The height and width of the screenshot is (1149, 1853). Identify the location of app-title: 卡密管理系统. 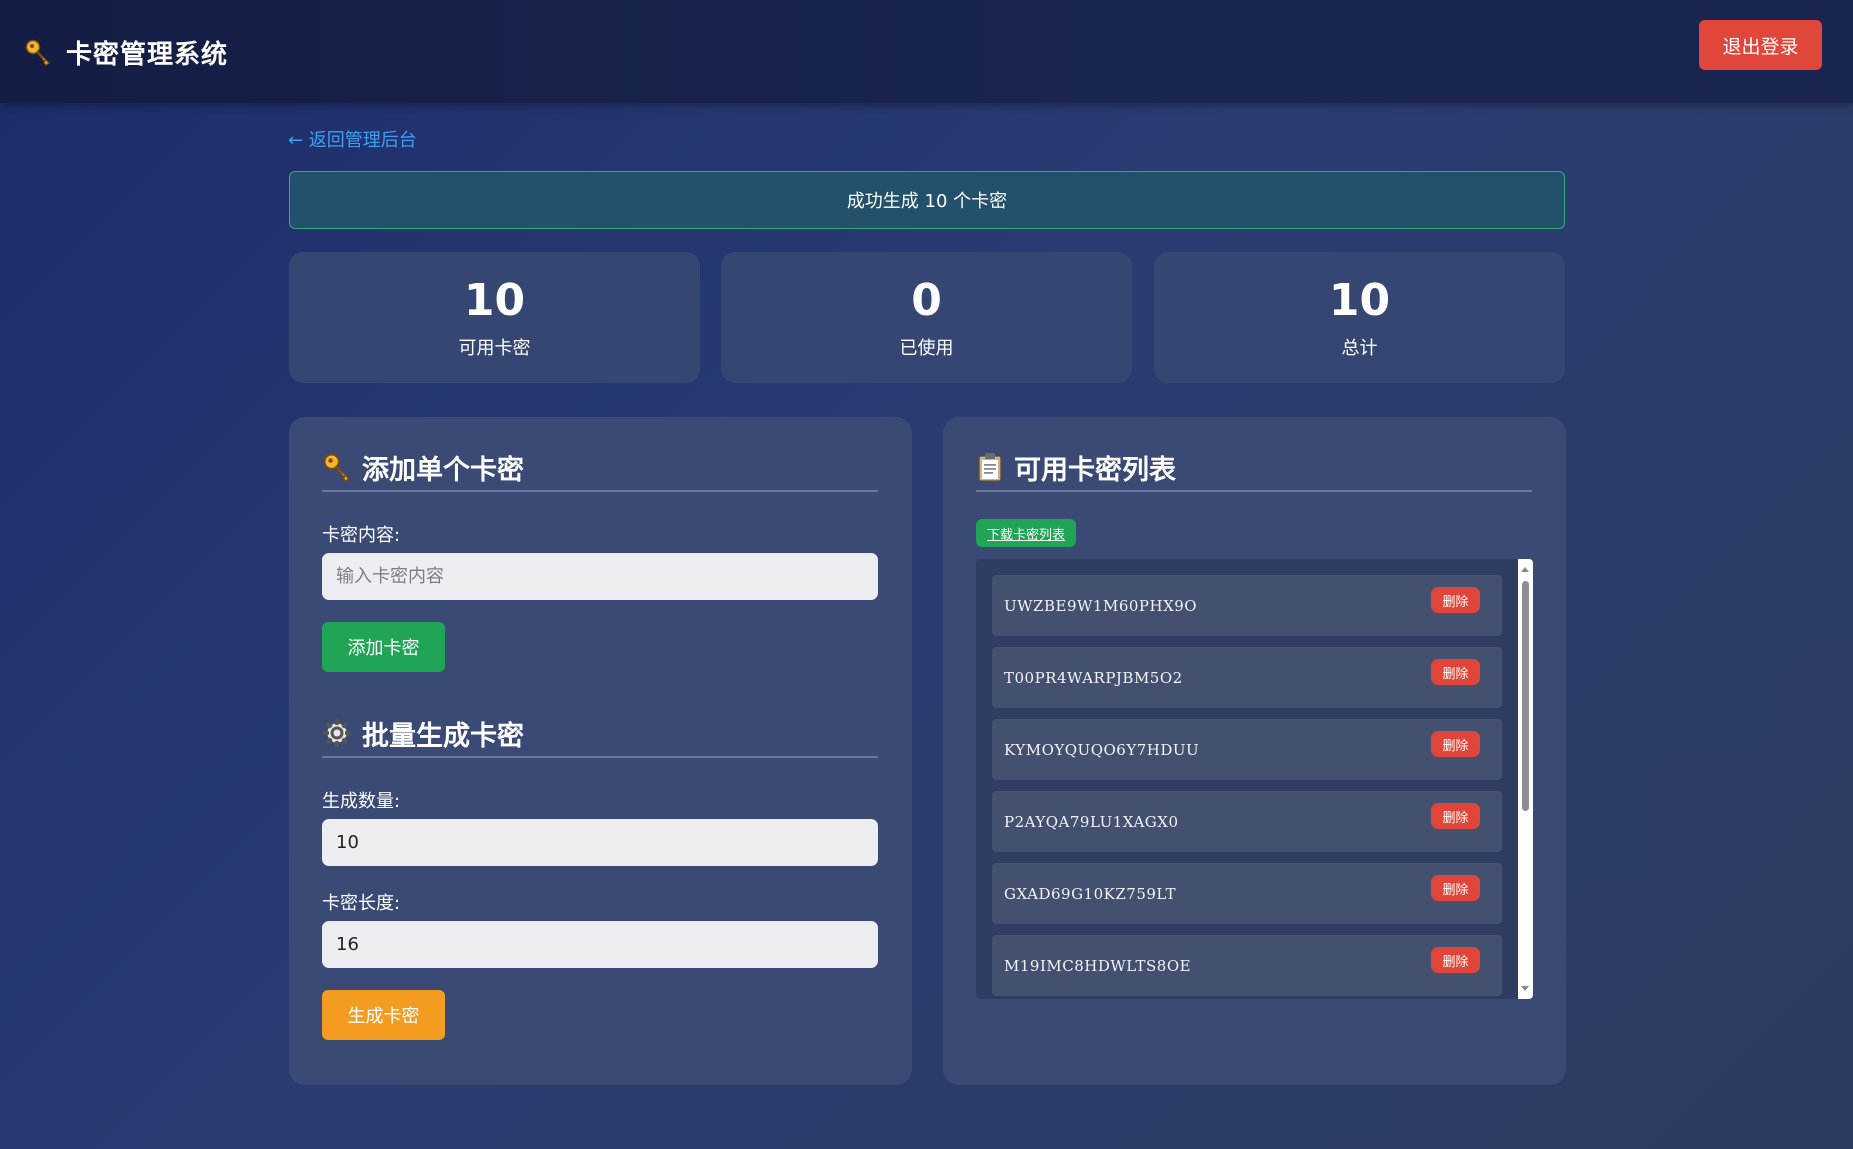
(147, 54).